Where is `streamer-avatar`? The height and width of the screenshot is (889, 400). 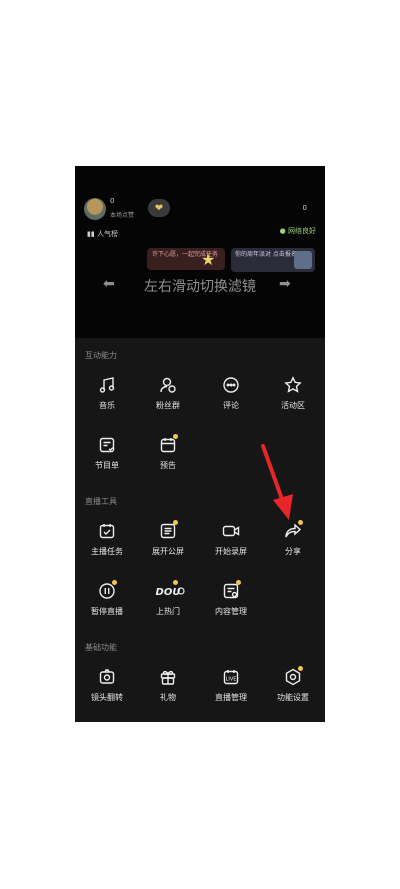 streamer-avatar is located at coordinates (95, 209).